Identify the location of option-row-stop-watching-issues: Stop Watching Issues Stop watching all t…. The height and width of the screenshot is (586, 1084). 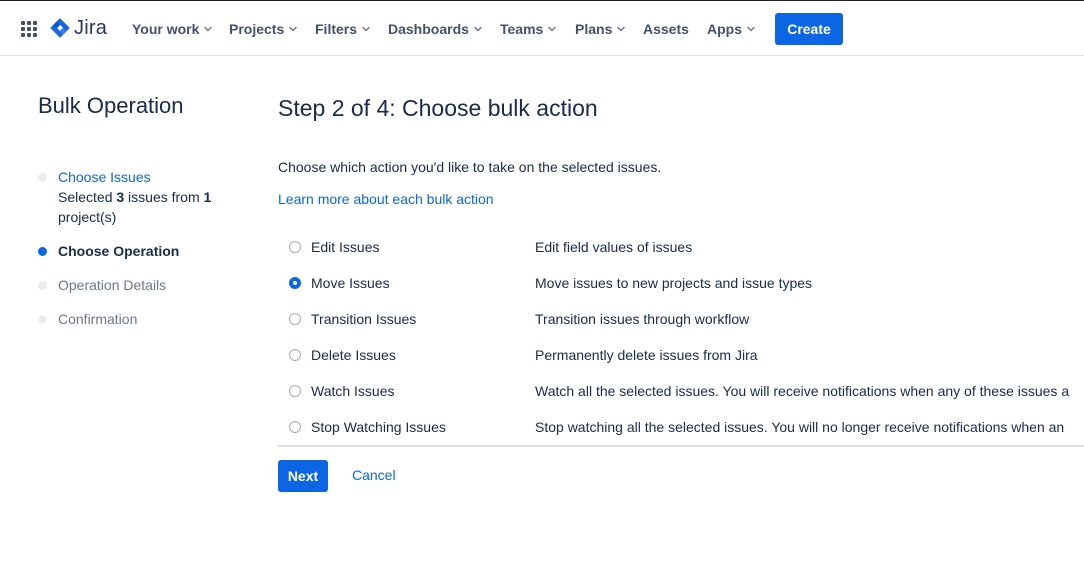
(681, 427).